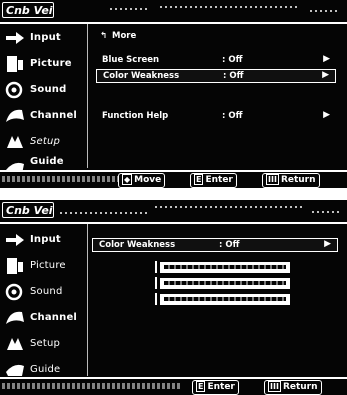 Image resolution: width=347 pixels, height=395 pixels. What do you see at coordinates (135, 116) in the screenshot?
I see `row-label: Function Help` at bounding box center [135, 116].